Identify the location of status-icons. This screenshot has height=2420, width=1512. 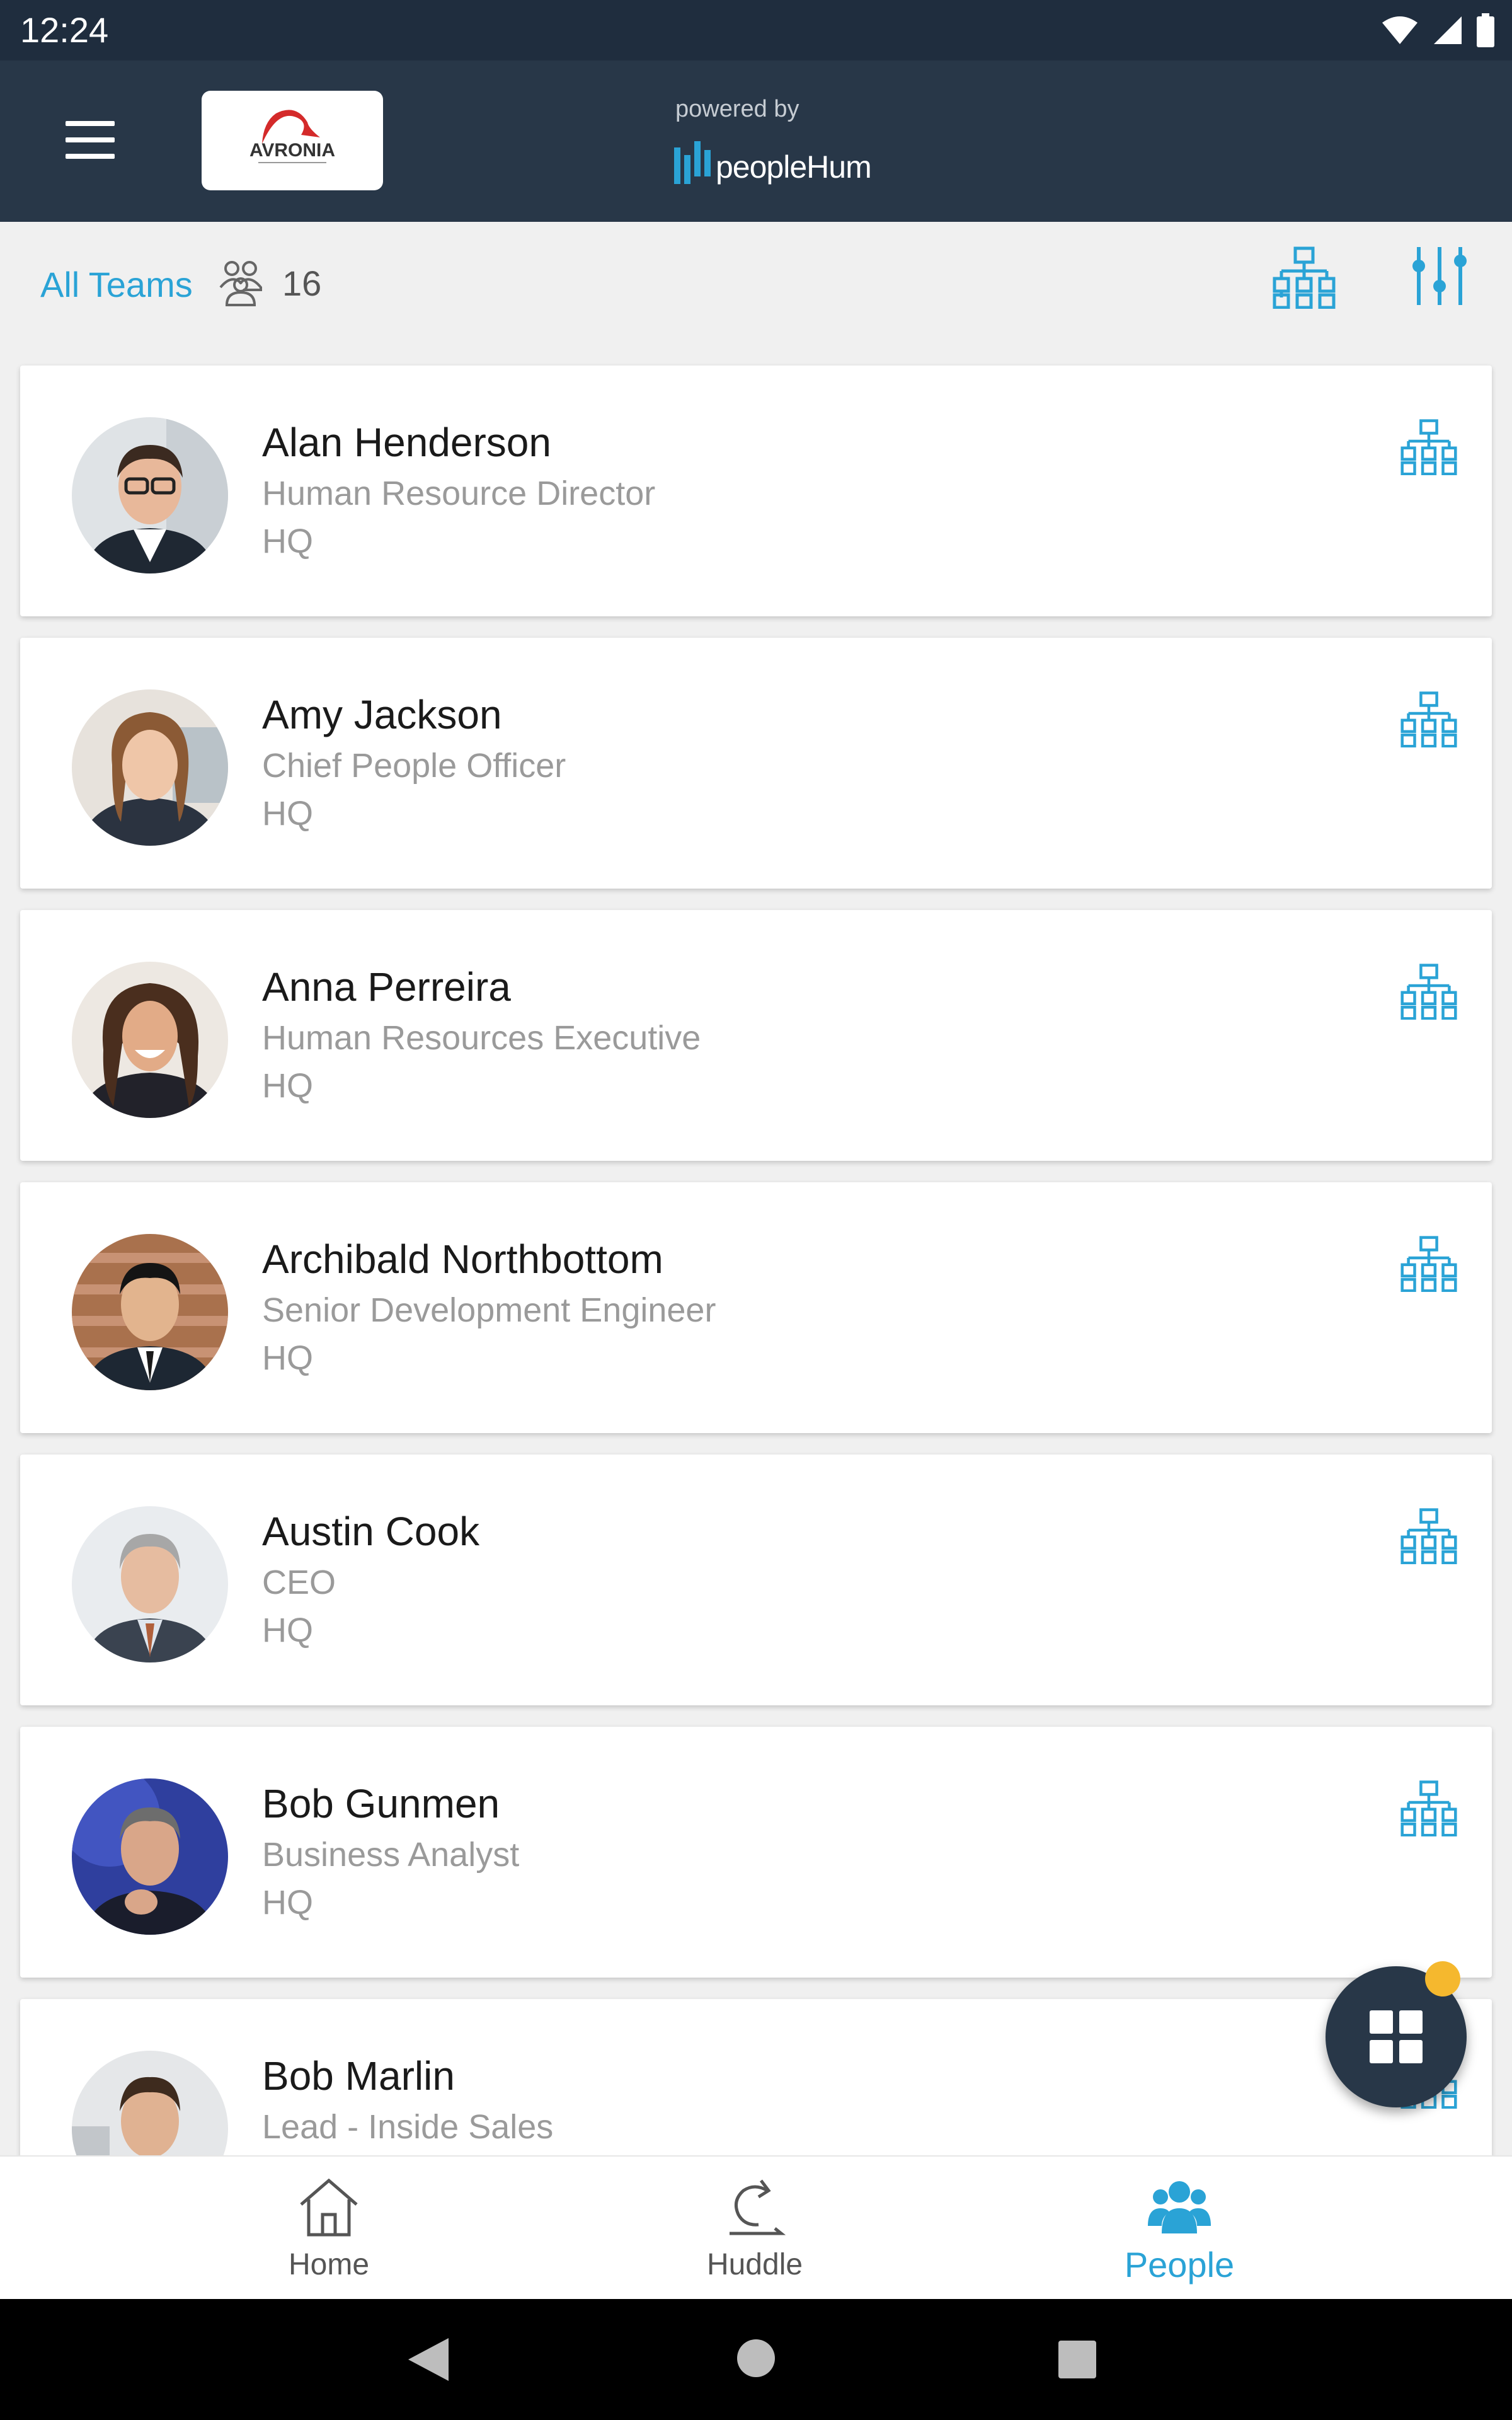
(1437, 30).